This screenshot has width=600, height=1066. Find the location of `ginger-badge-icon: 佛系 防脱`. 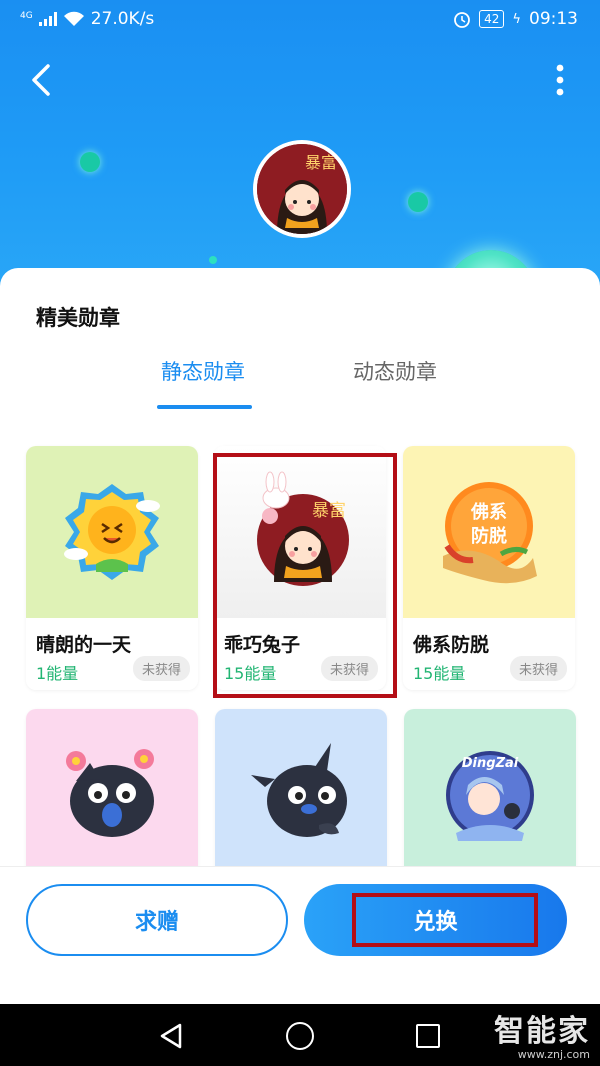

ginger-badge-icon: 佛系 防脱 is located at coordinates (489, 532).